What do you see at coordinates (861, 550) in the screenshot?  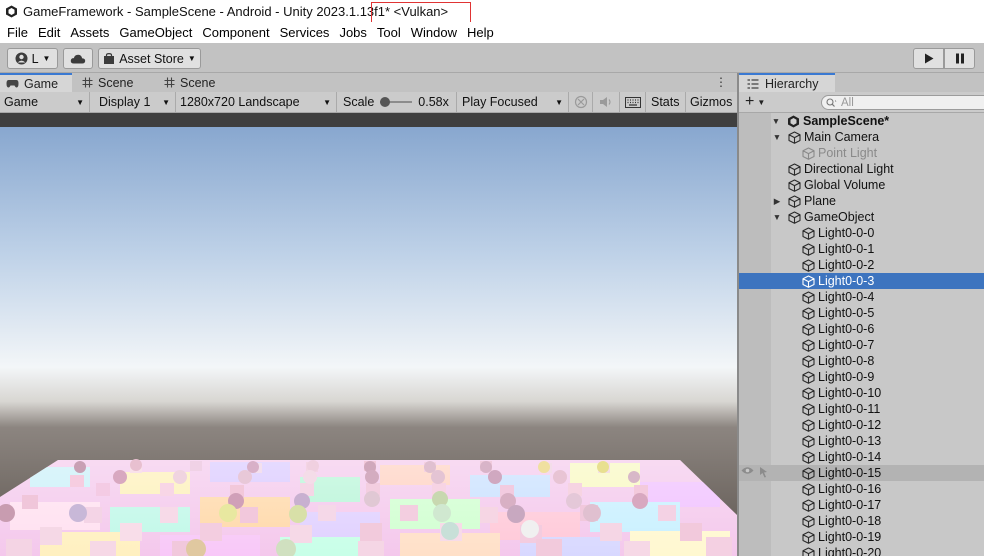 I see `hierarchy-item: Light0-0-20` at bounding box center [861, 550].